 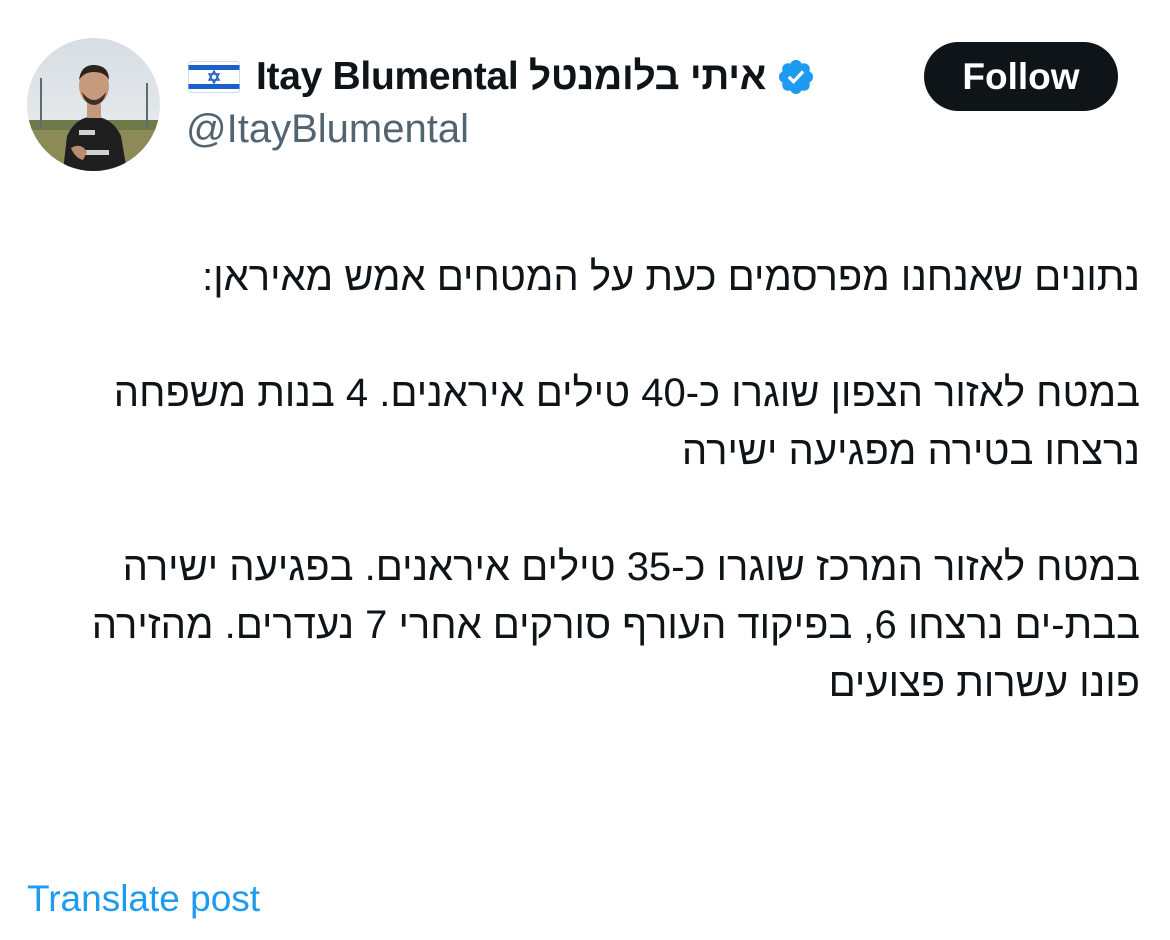 What do you see at coordinates (1021, 76) in the screenshot?
I see `follow-button: Follow` at bounding box center [1021, 76].